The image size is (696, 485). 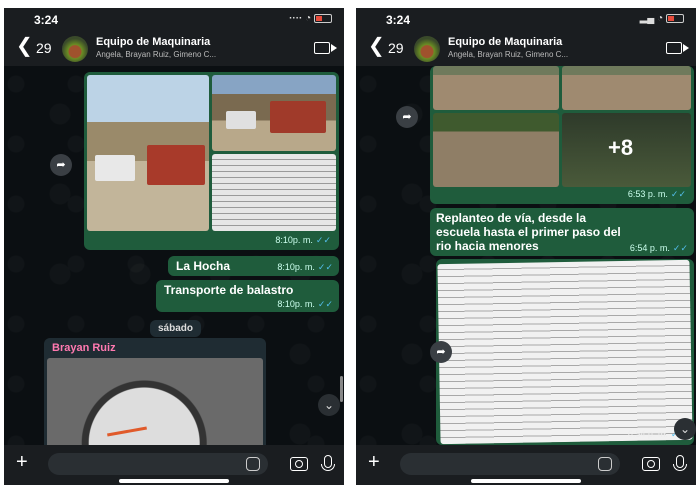 I want to click on status-bar: 3:24 ▂▄ ◔, so click(x=526, y=19).